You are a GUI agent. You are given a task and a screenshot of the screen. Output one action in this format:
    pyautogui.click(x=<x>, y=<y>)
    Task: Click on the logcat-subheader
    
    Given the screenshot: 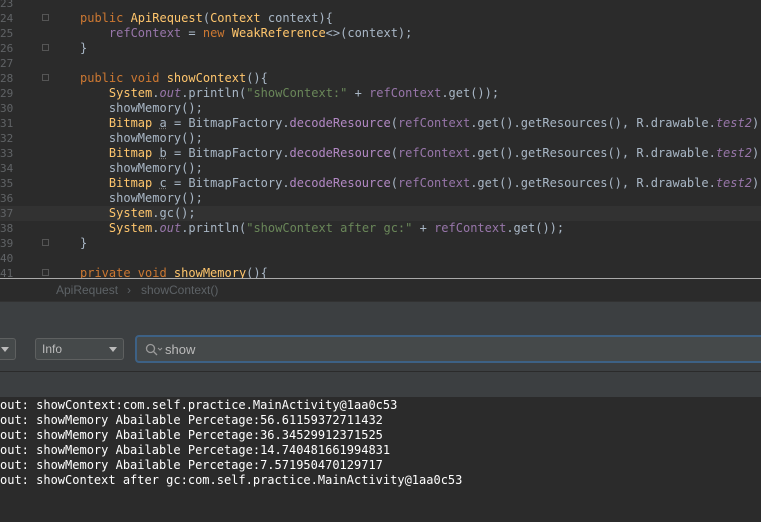 What is the action you would take?
    pyautogui.click(x=380, y=384)
    